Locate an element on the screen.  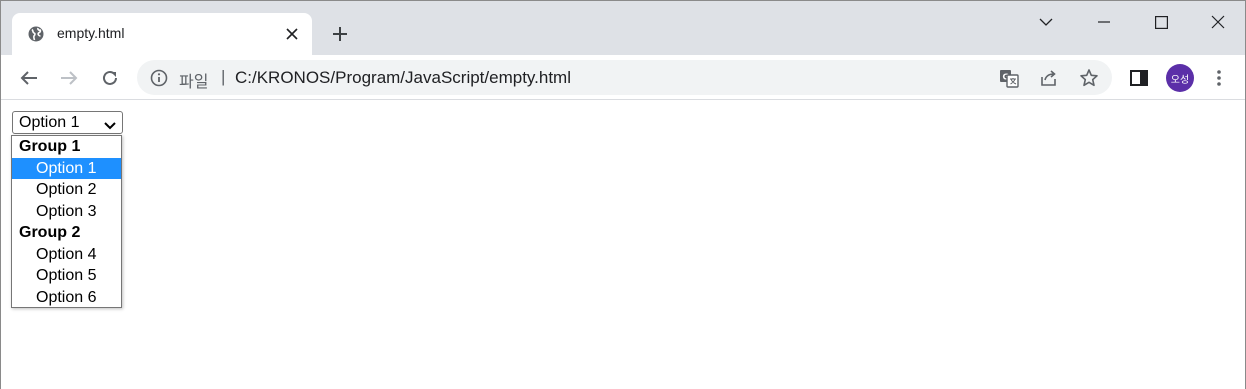
kebab-menu-icon is located at coordinates (1219, 78).